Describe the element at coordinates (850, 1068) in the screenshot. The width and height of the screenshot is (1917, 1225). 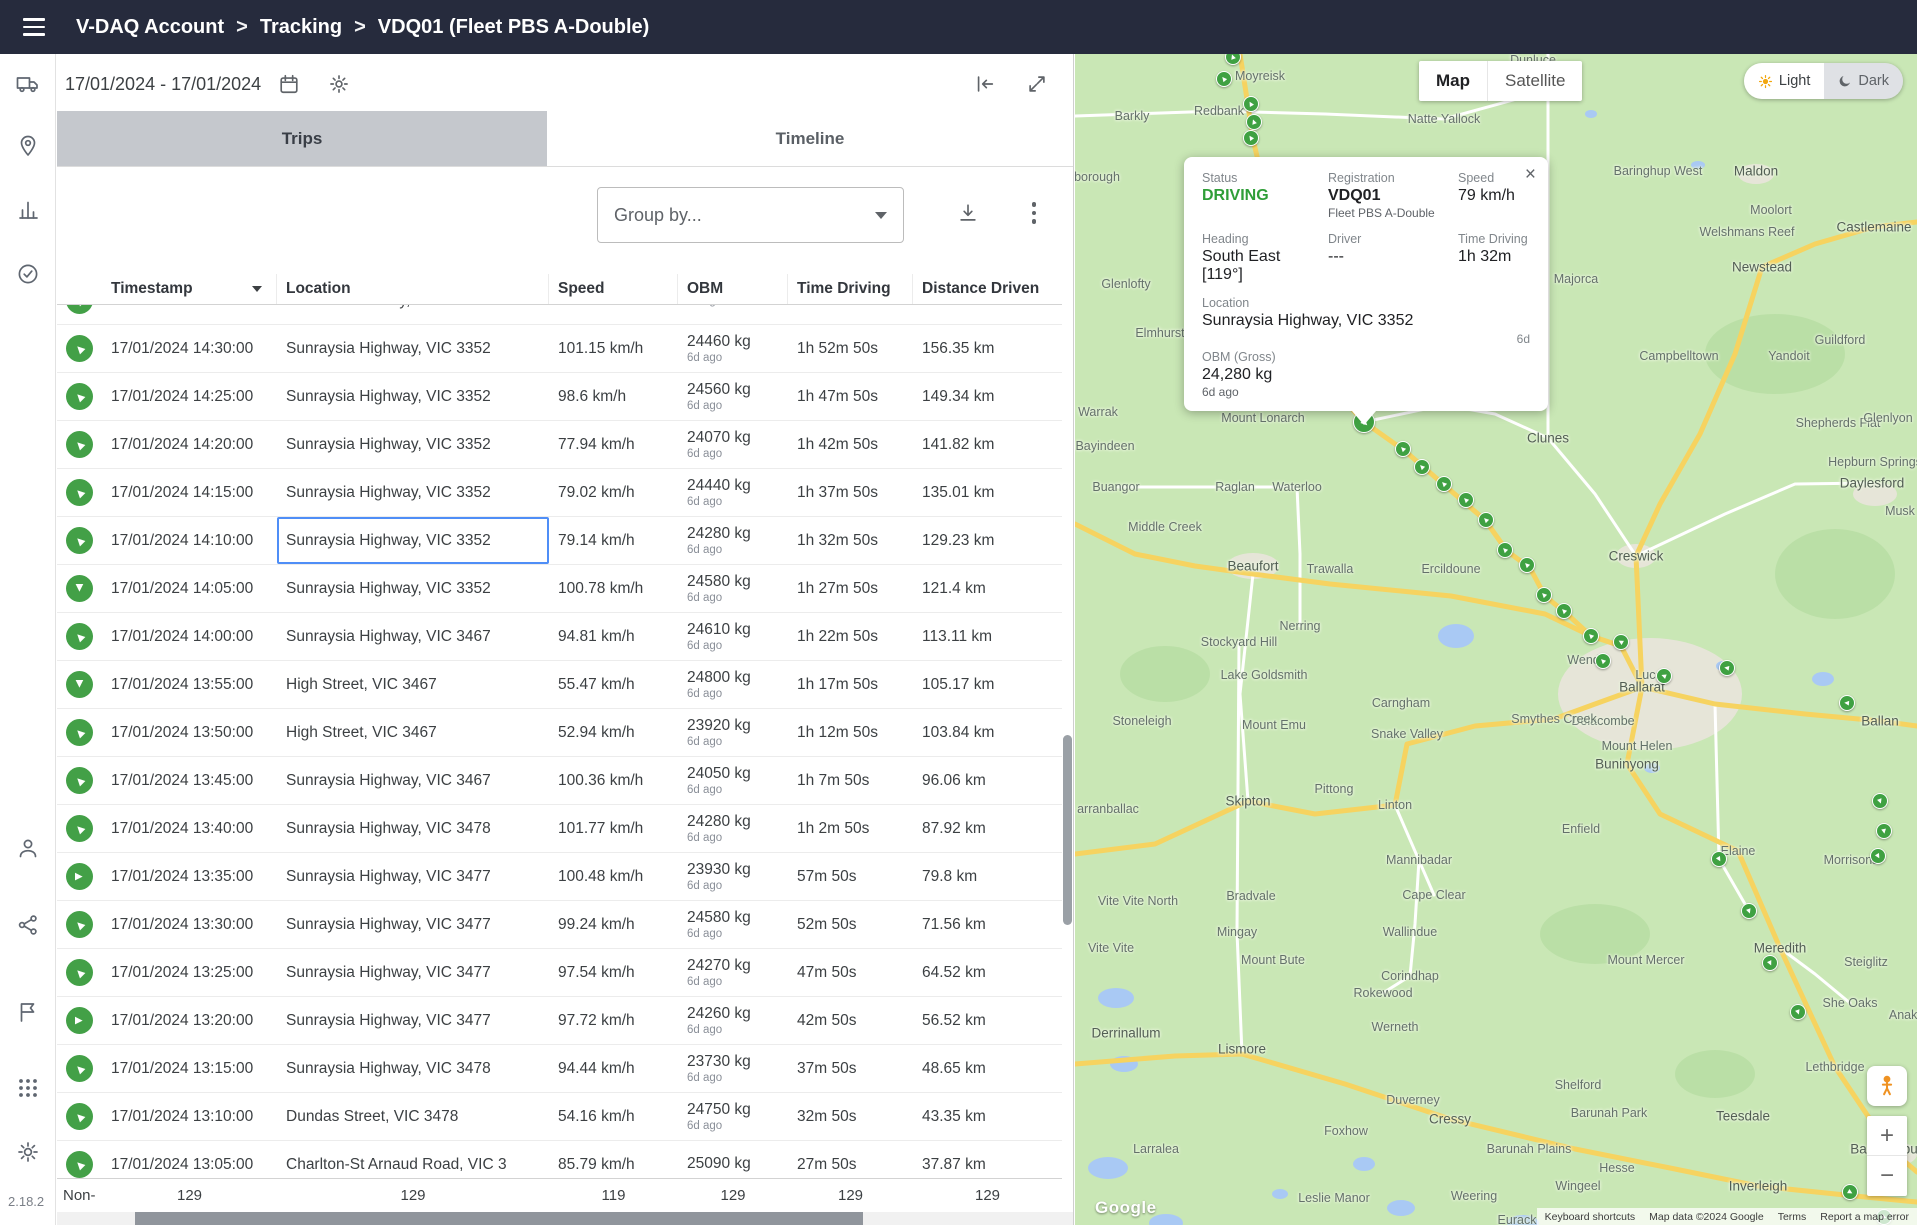
I see `time-driving-cell: 37m 50s` at that location.